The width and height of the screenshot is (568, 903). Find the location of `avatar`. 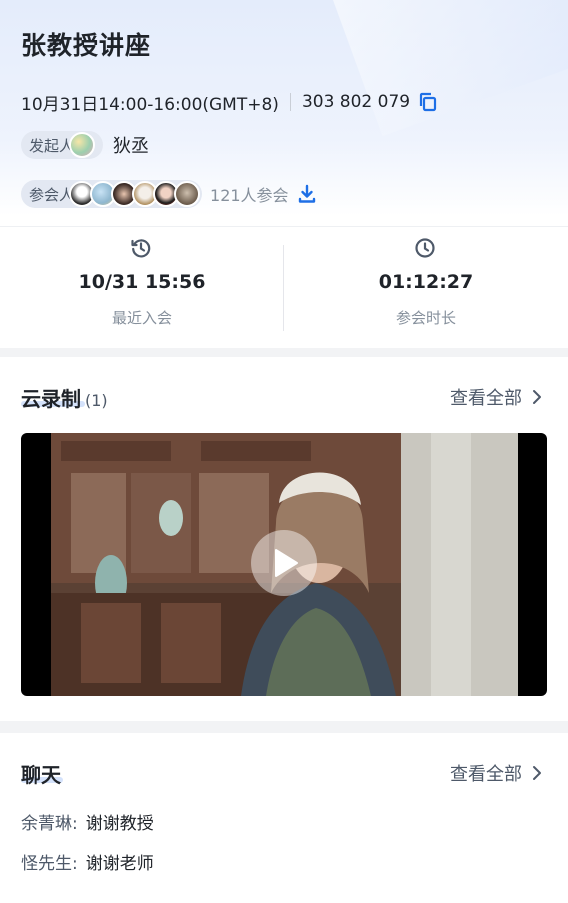

avatar is located at coordinates (187, 194).